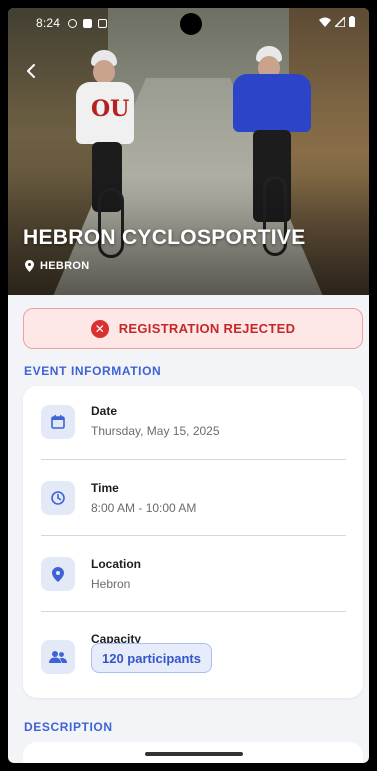  What do you see at coordinates (194, 754) in the screenshot?
I see `gesture-navigation-handle` at bounding box center [194, 754].